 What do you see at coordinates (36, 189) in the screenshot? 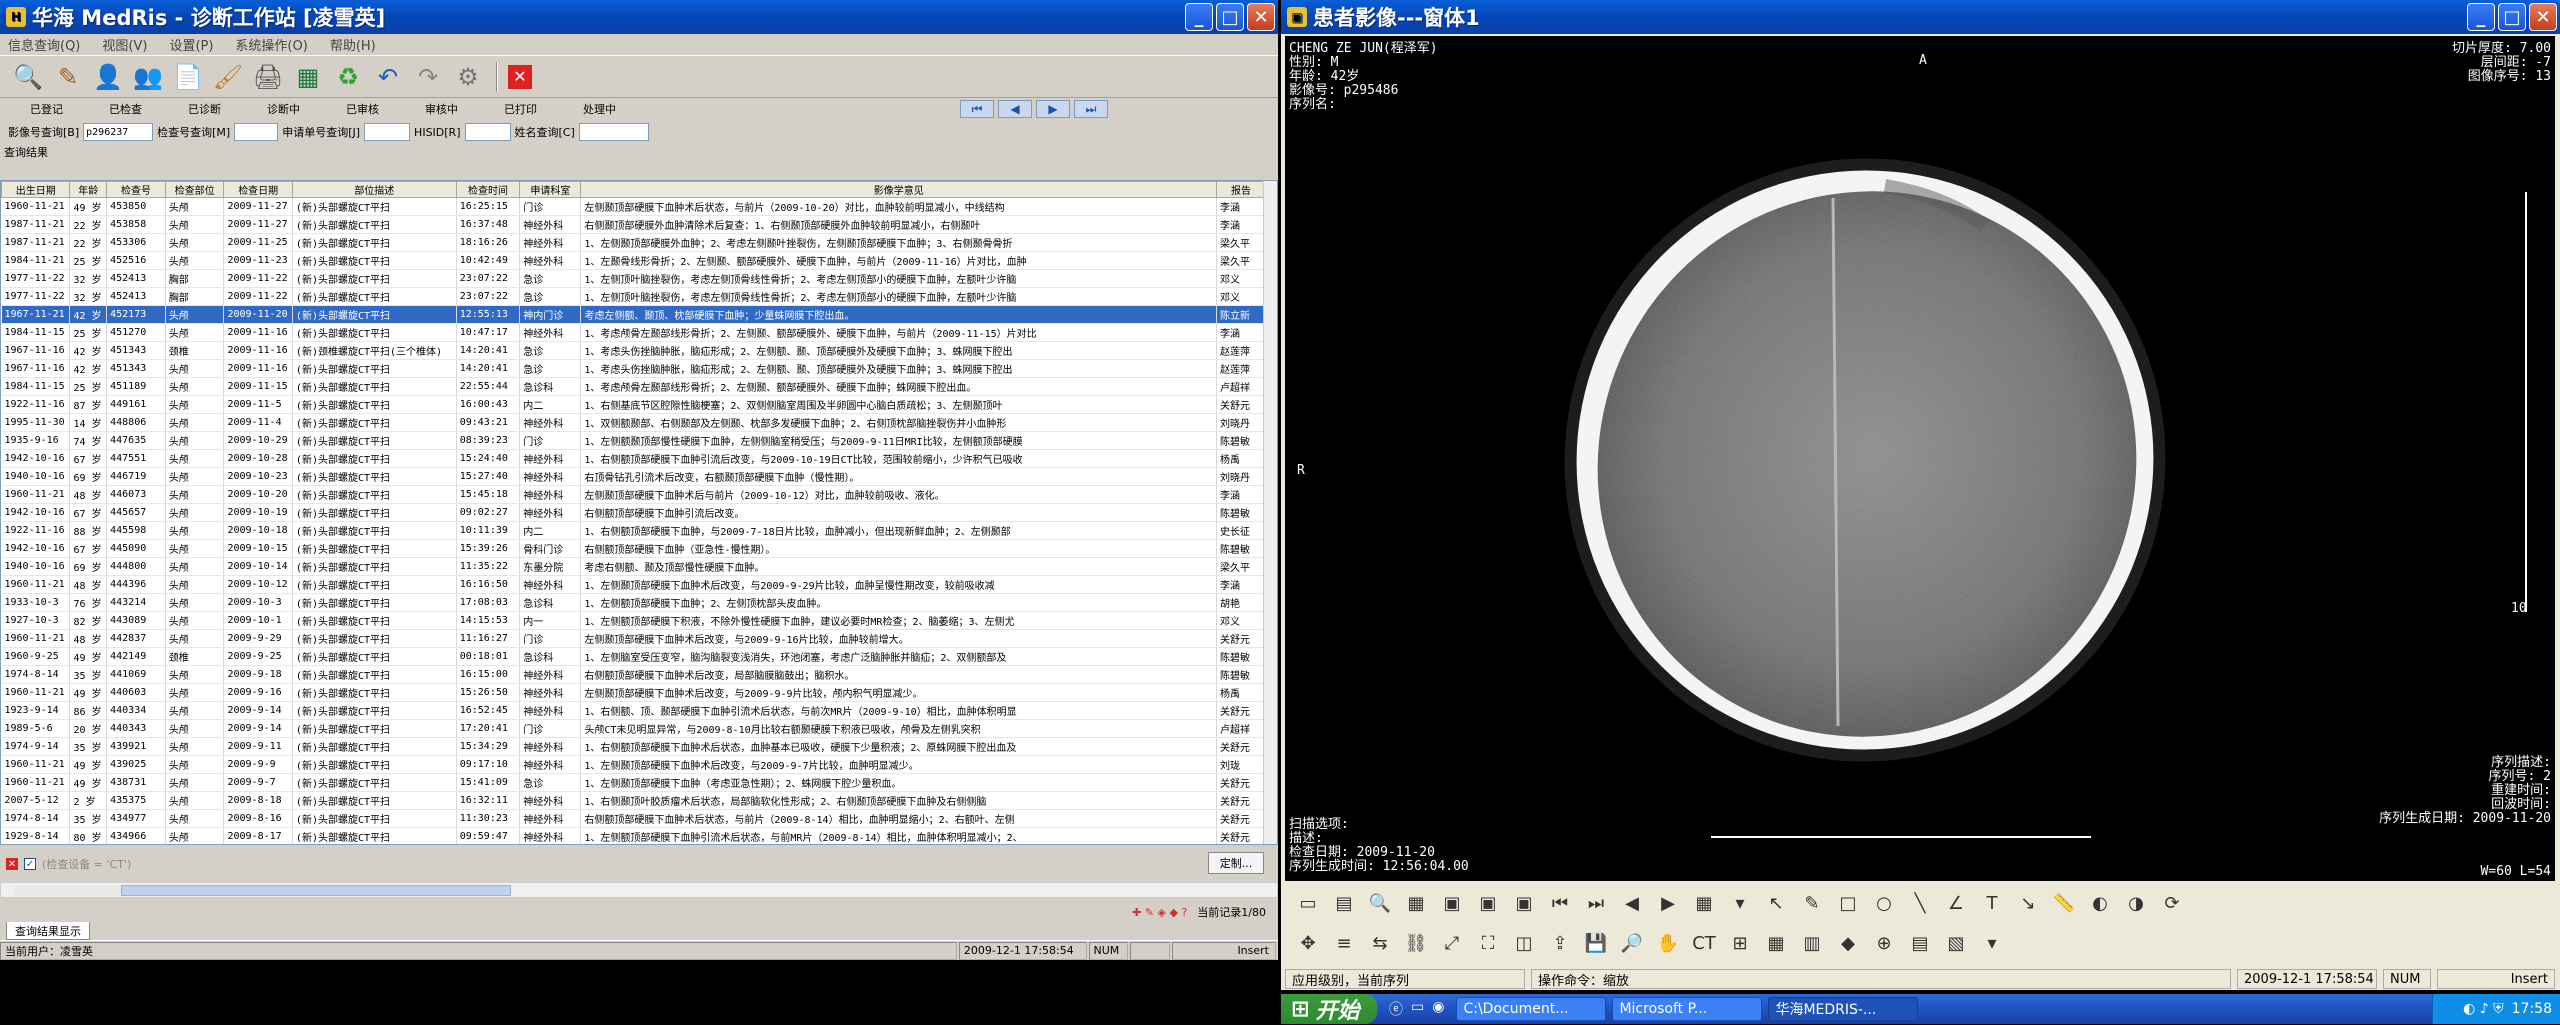
I see `column-header: 出生日期` at bounding box center [36, 189].